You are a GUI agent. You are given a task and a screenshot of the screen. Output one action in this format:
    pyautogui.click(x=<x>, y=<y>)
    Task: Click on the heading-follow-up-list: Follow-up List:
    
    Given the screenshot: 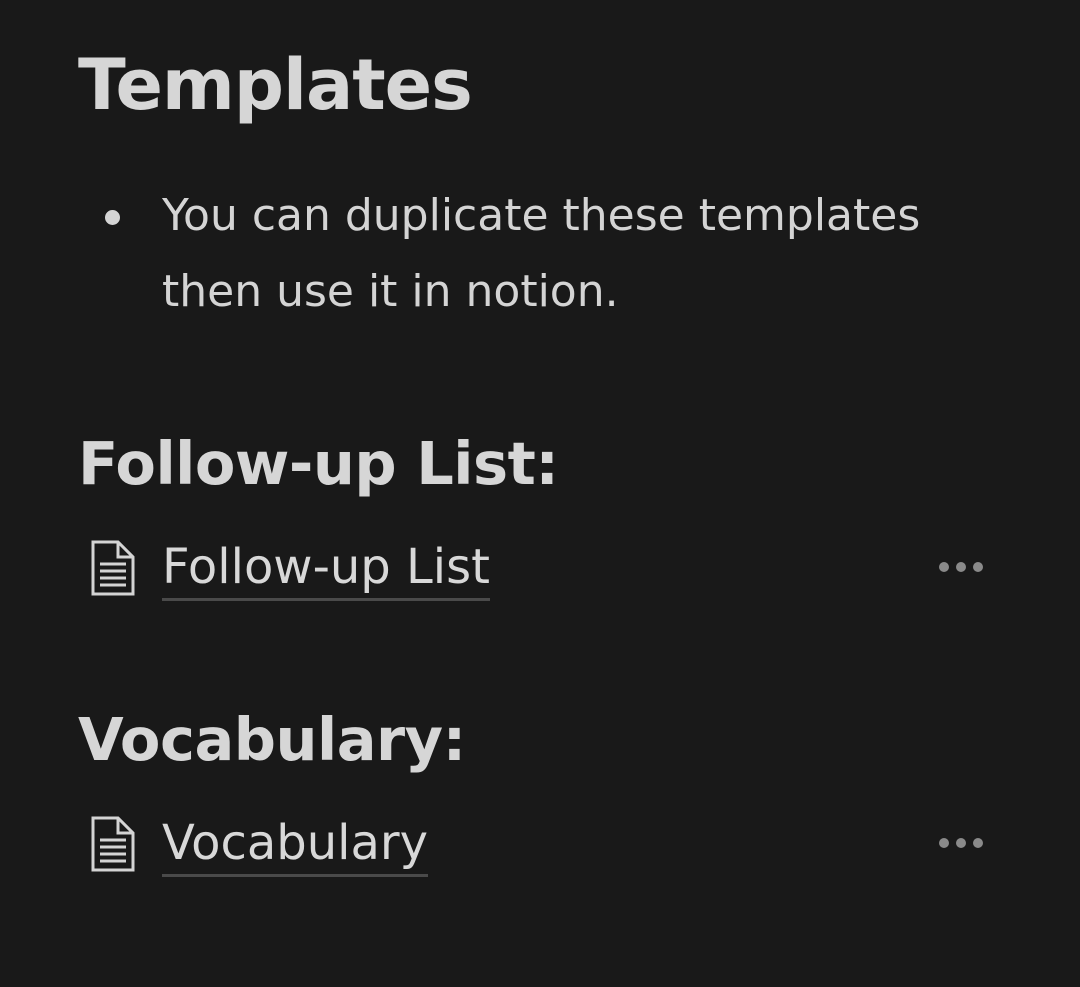 What is the action you would take?
    pyautogui.click(x=318, y=463)
    